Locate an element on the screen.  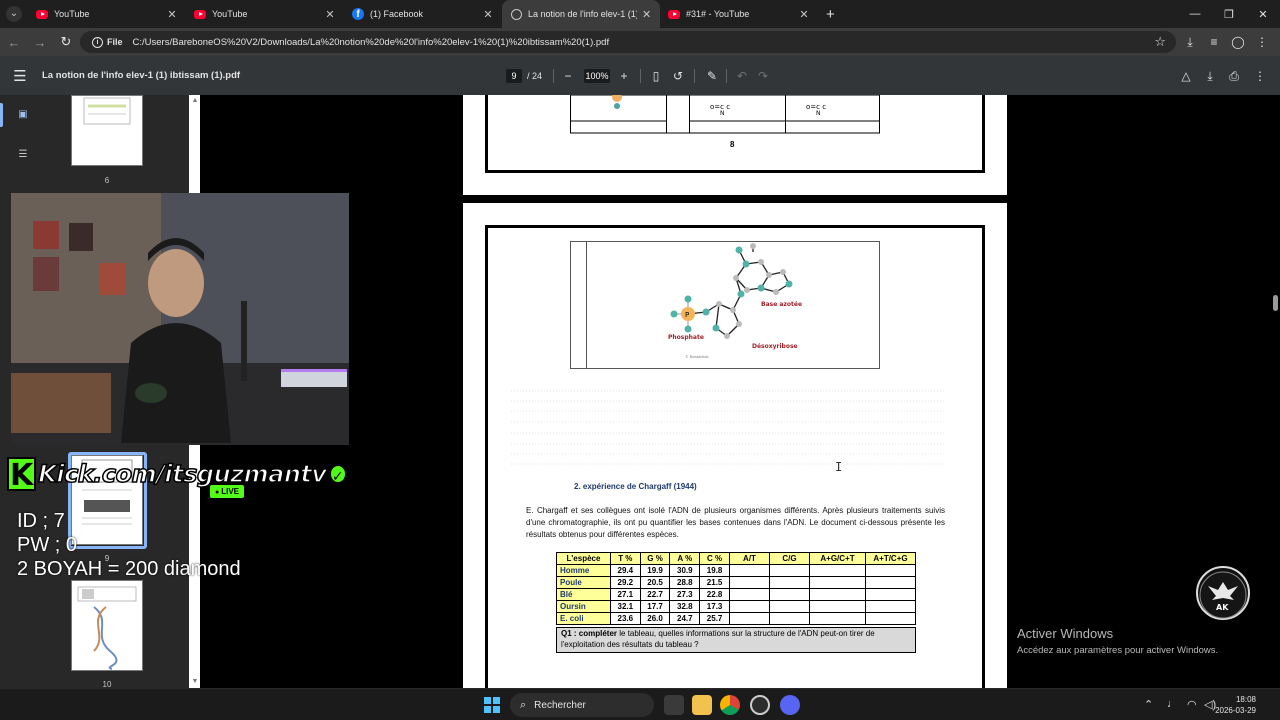
tab-label: YouTube is located at coordinates (230, 14).